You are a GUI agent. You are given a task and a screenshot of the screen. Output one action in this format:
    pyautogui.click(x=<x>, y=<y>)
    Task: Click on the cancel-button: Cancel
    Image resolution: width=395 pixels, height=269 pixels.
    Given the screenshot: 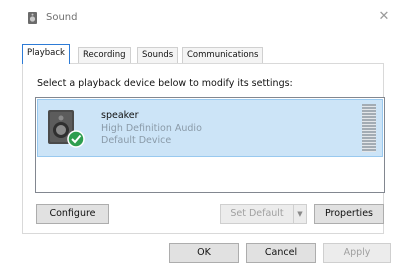 What is the action you would take?
    pyautogui.click(x=281, y=253)
    